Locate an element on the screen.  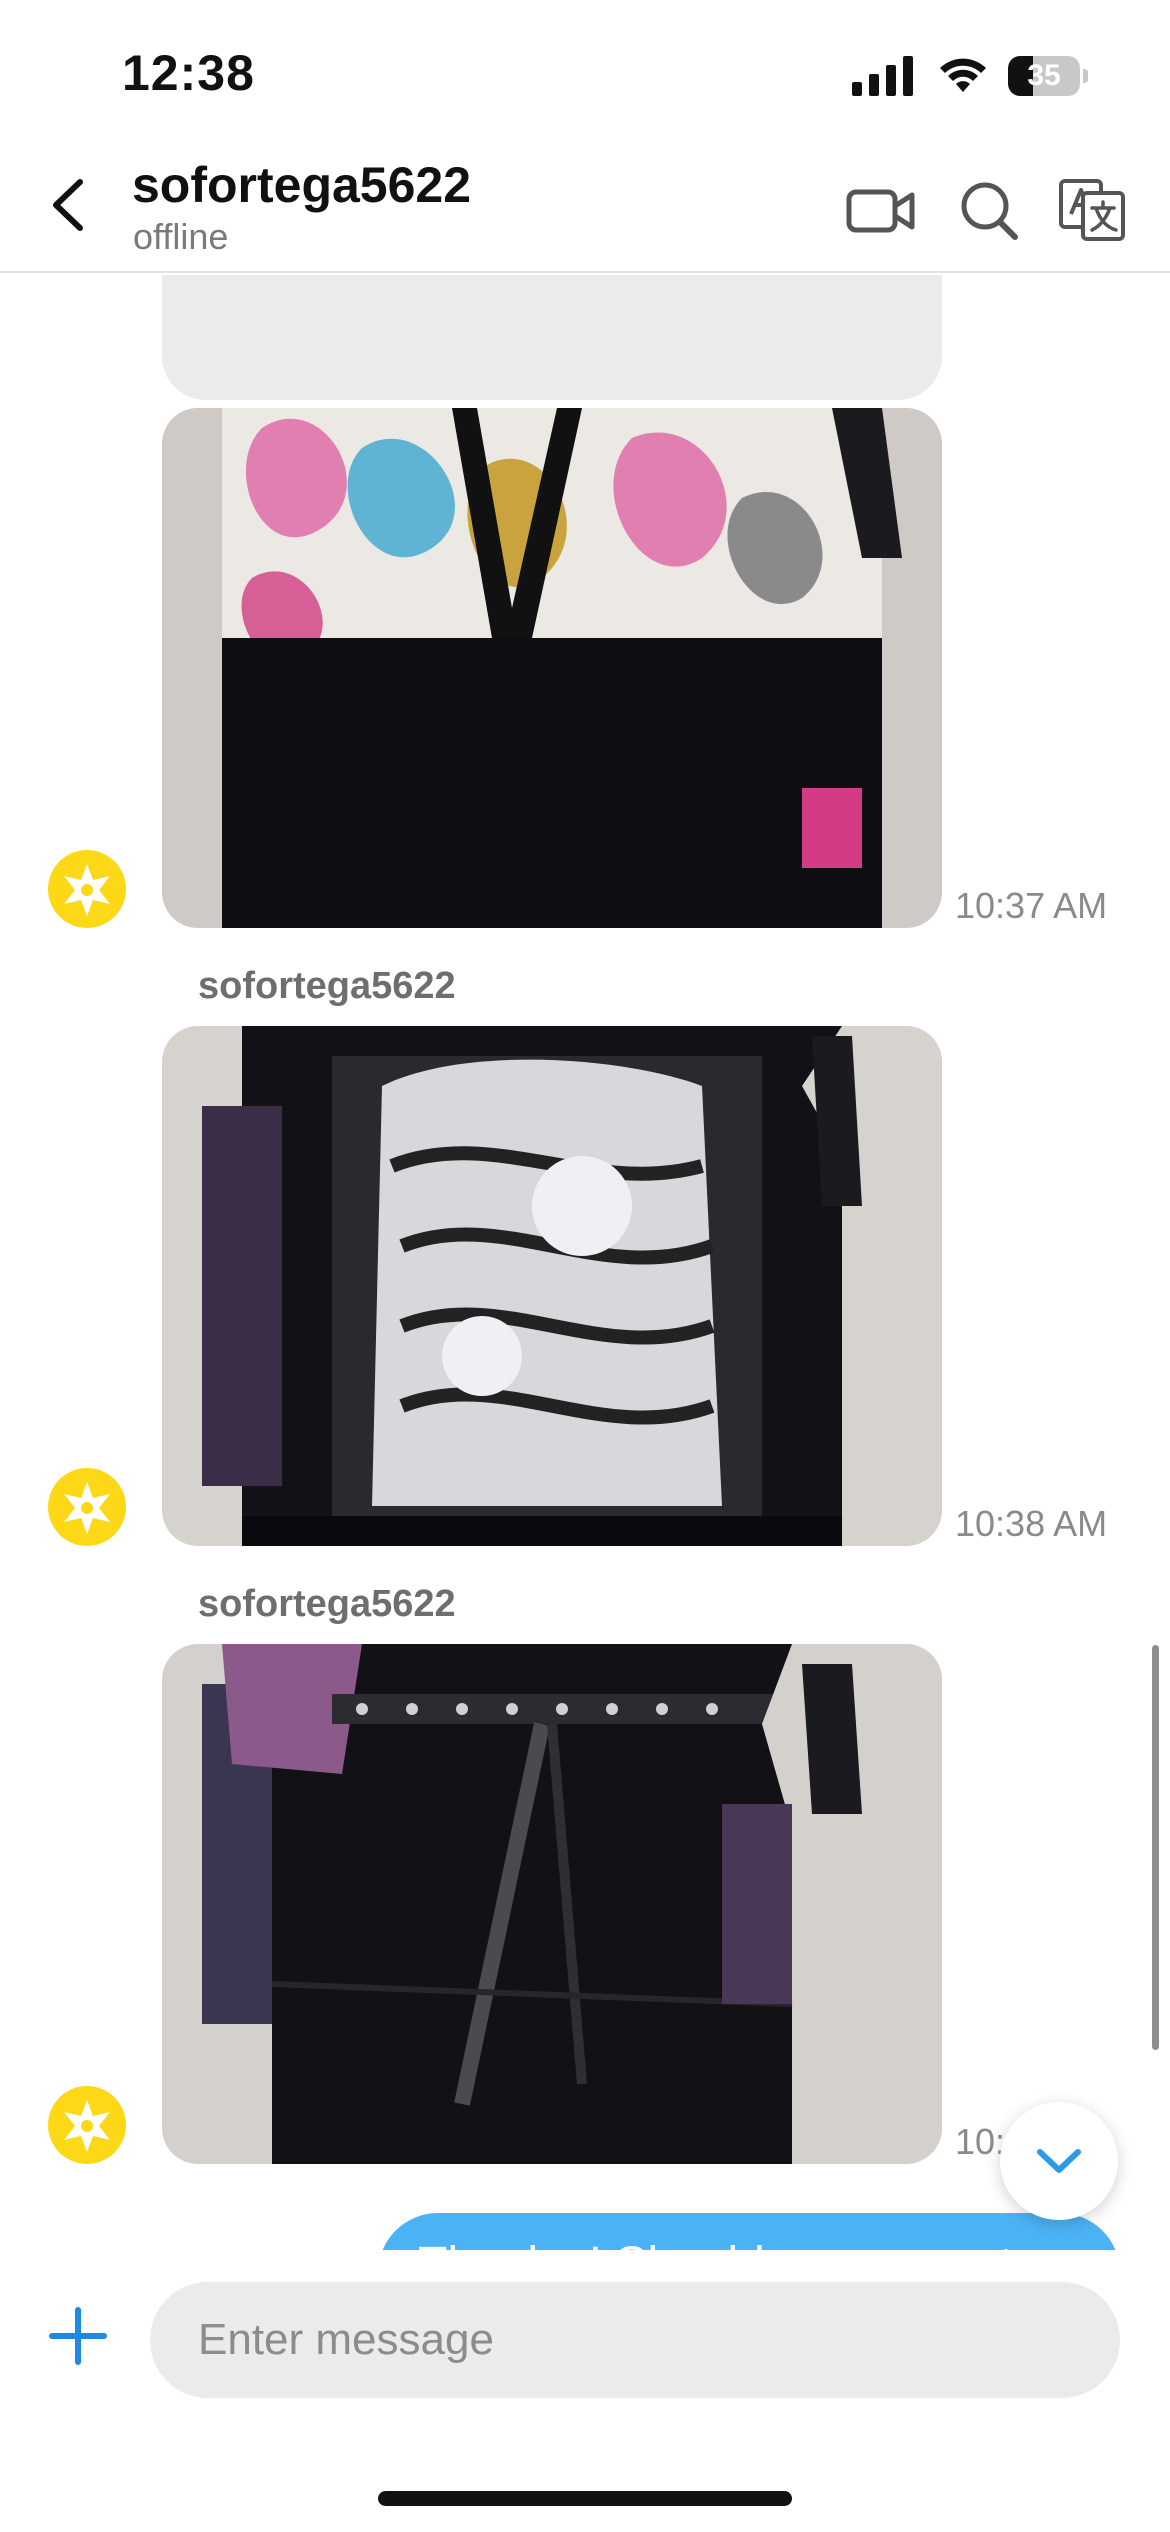
back-icon is located at coordinates (70, 205).